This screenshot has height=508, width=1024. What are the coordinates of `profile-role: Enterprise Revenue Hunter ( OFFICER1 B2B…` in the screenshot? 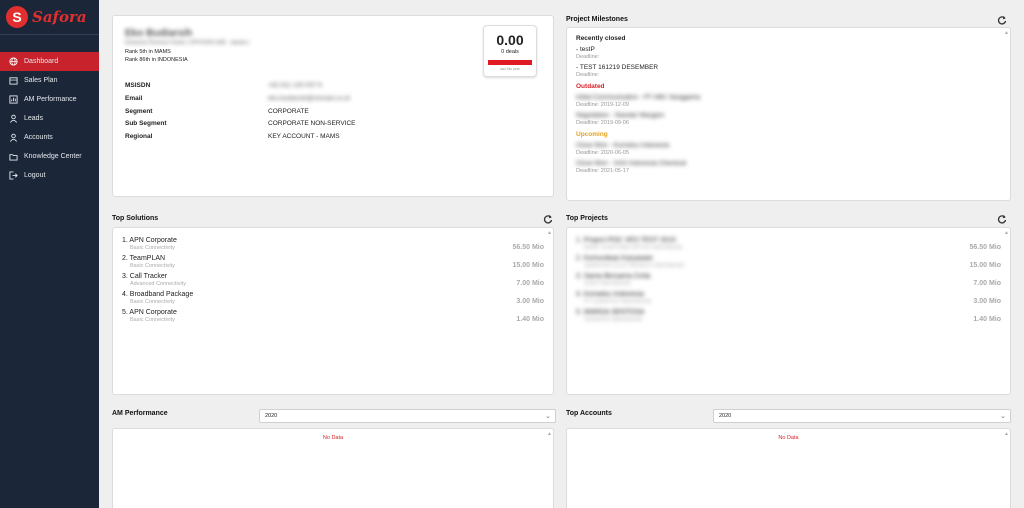 It's located at (187, 43).